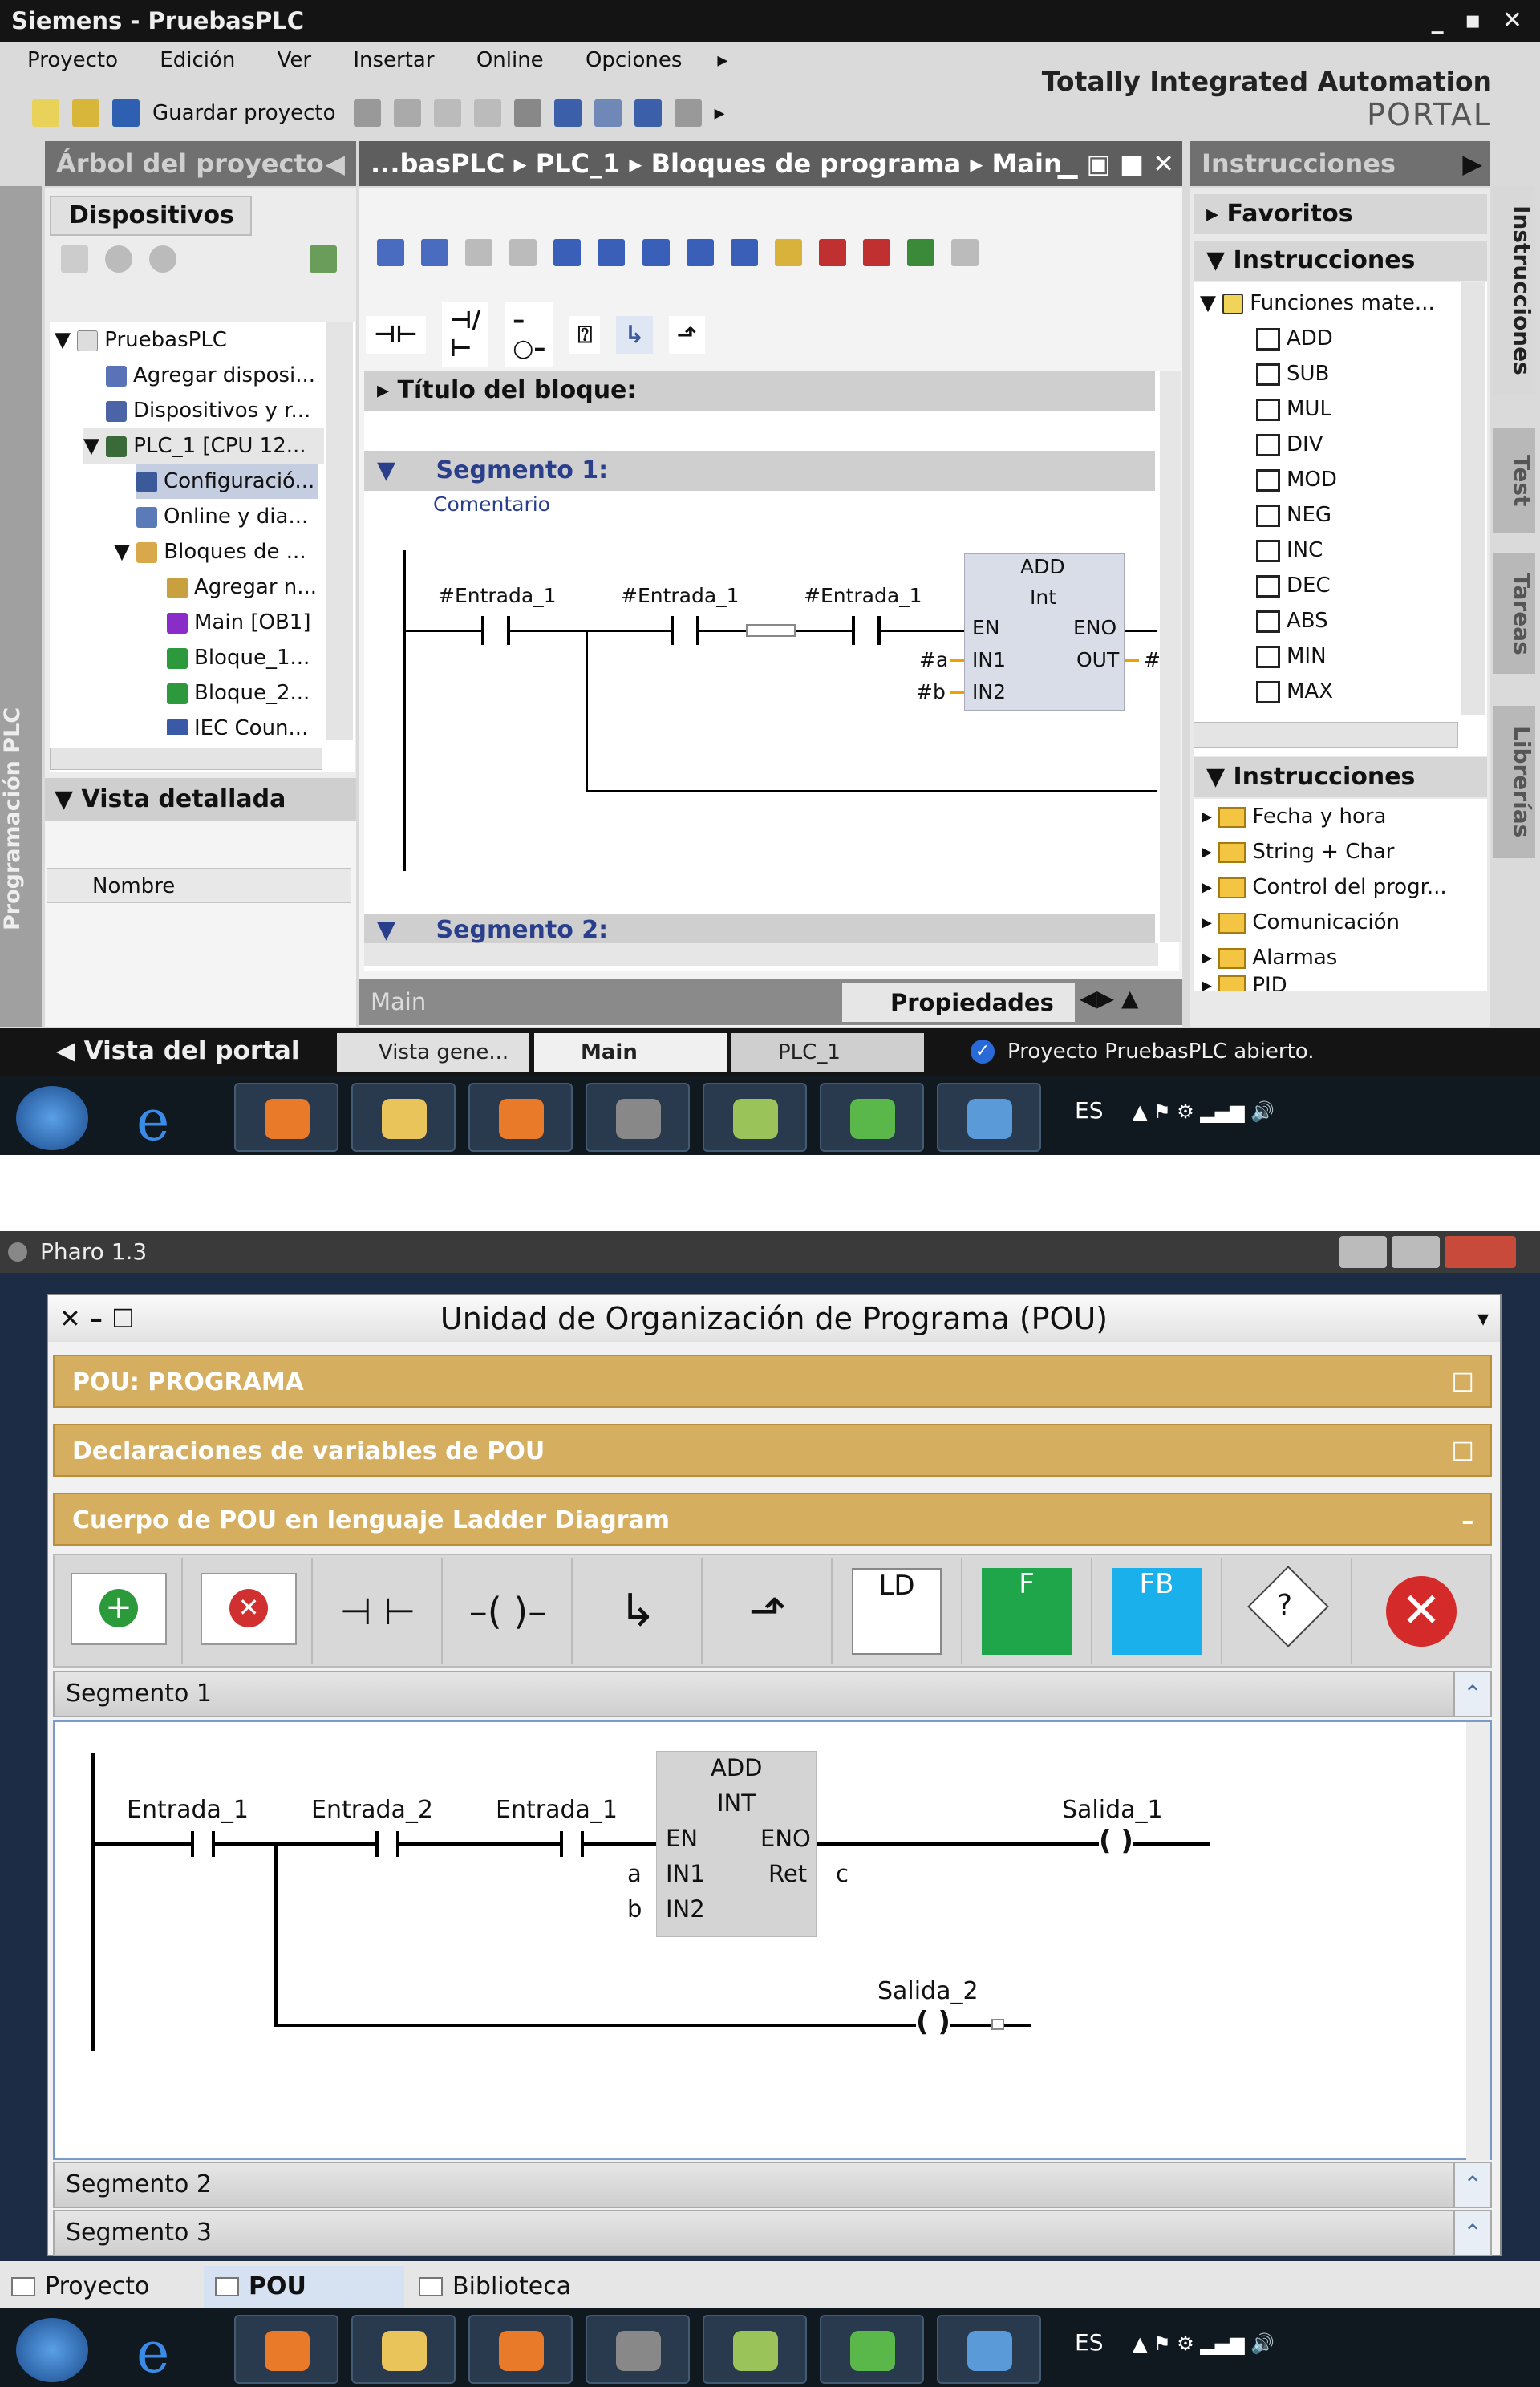 This screenshot has width=1540, height=2387. I want to click on in1-operand: #a, so click(934, 659).